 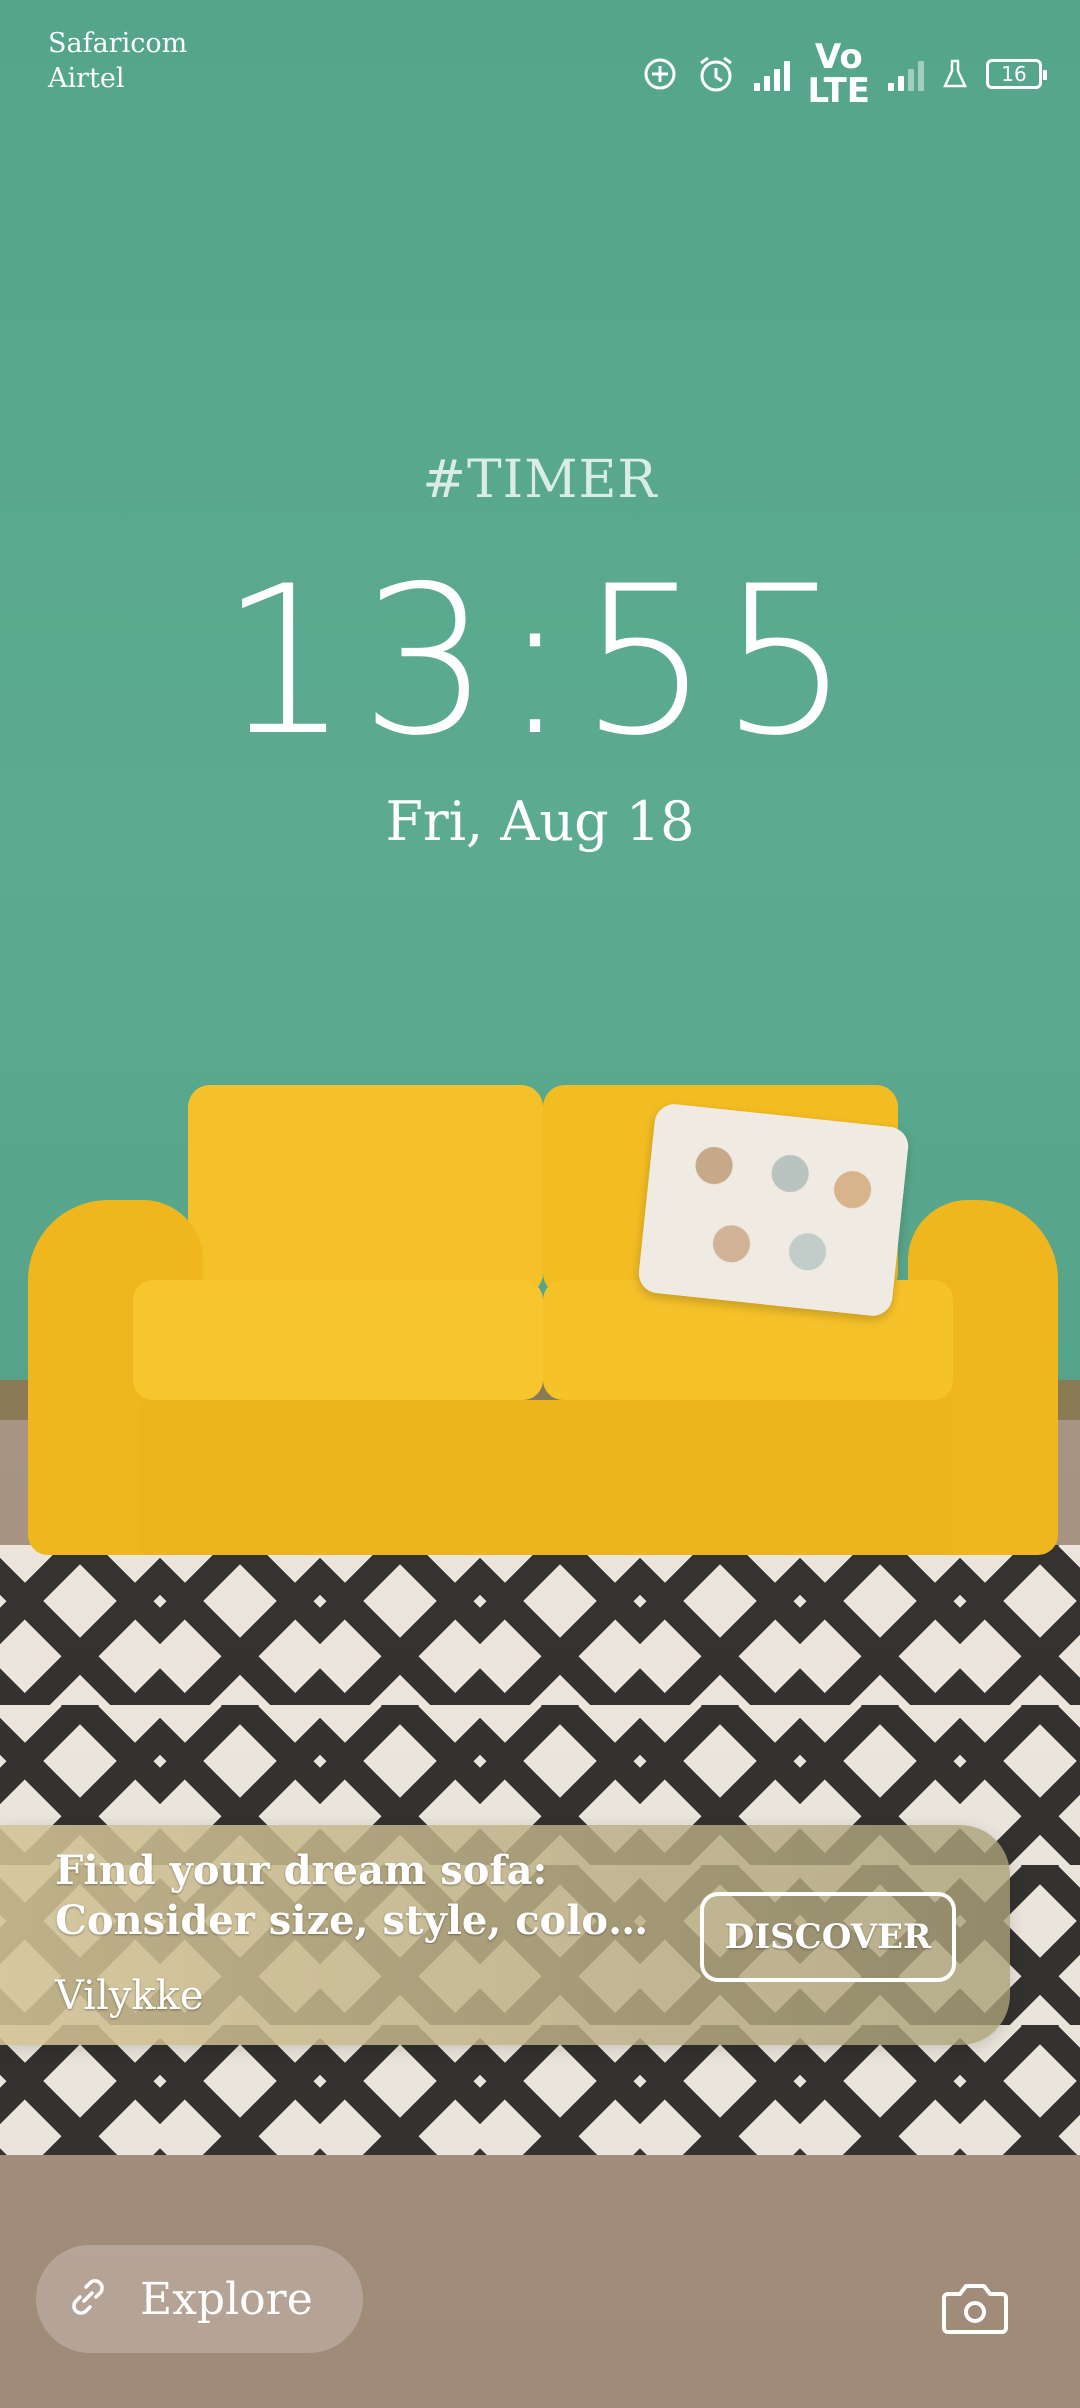 I want to click on explore-button: Explore, so click(x=199, y=2299).